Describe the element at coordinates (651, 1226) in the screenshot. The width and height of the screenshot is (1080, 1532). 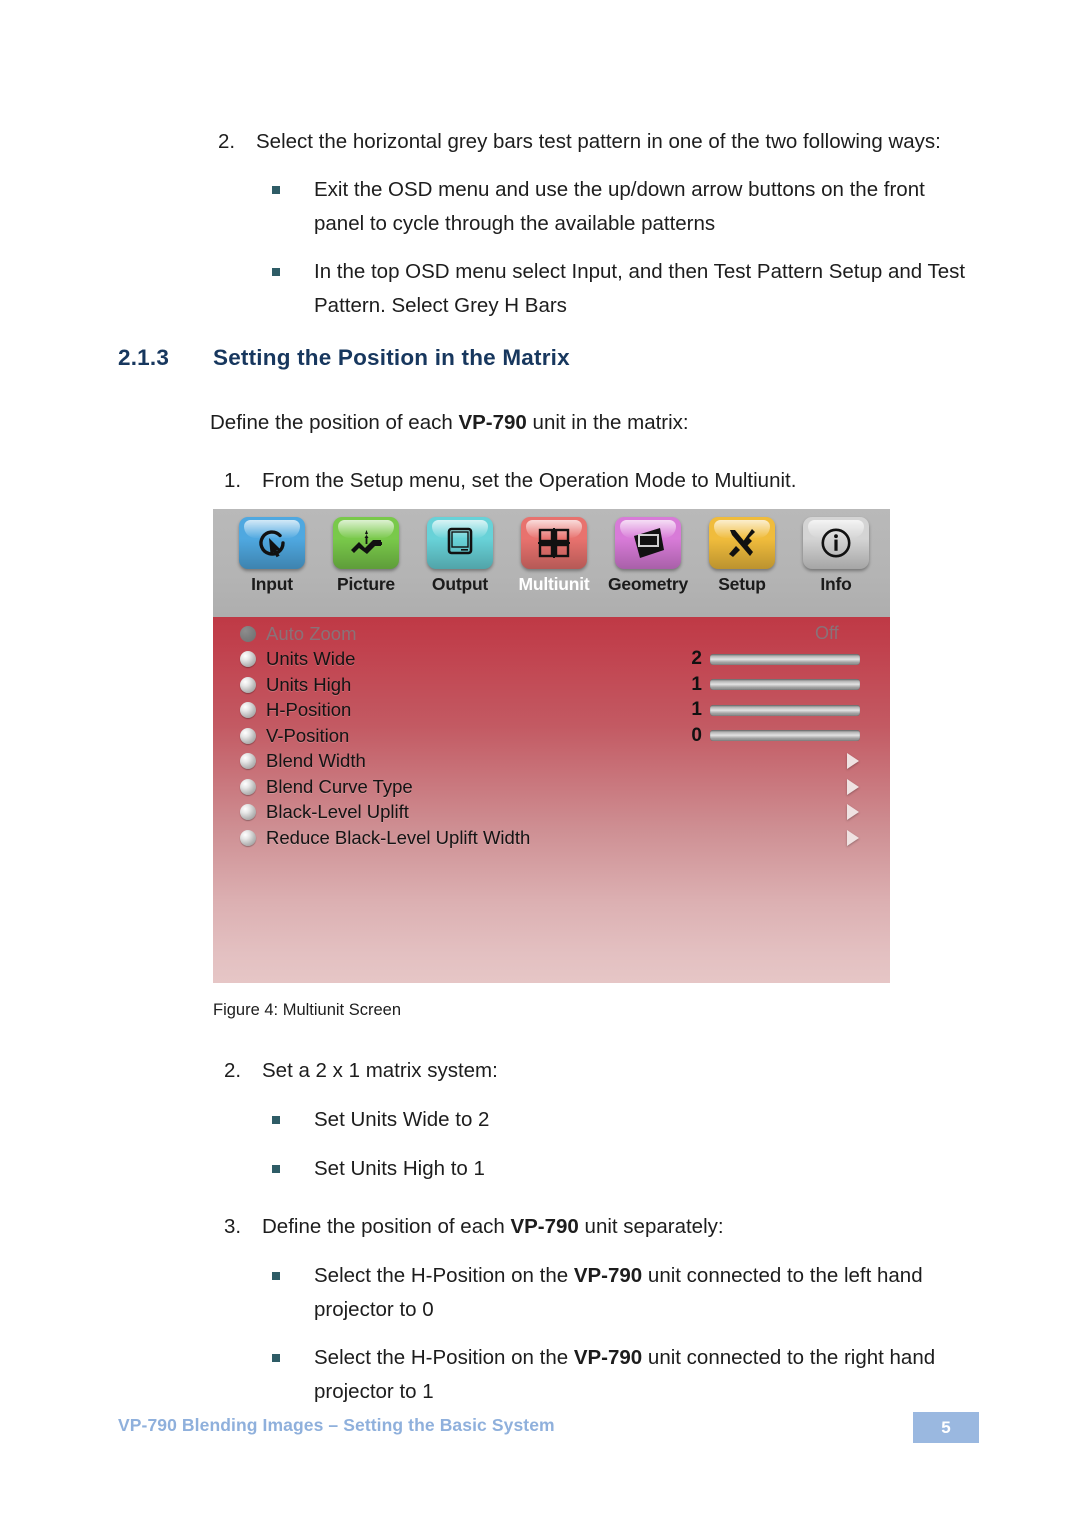
I see `step3-after: unit separately:` at that location.